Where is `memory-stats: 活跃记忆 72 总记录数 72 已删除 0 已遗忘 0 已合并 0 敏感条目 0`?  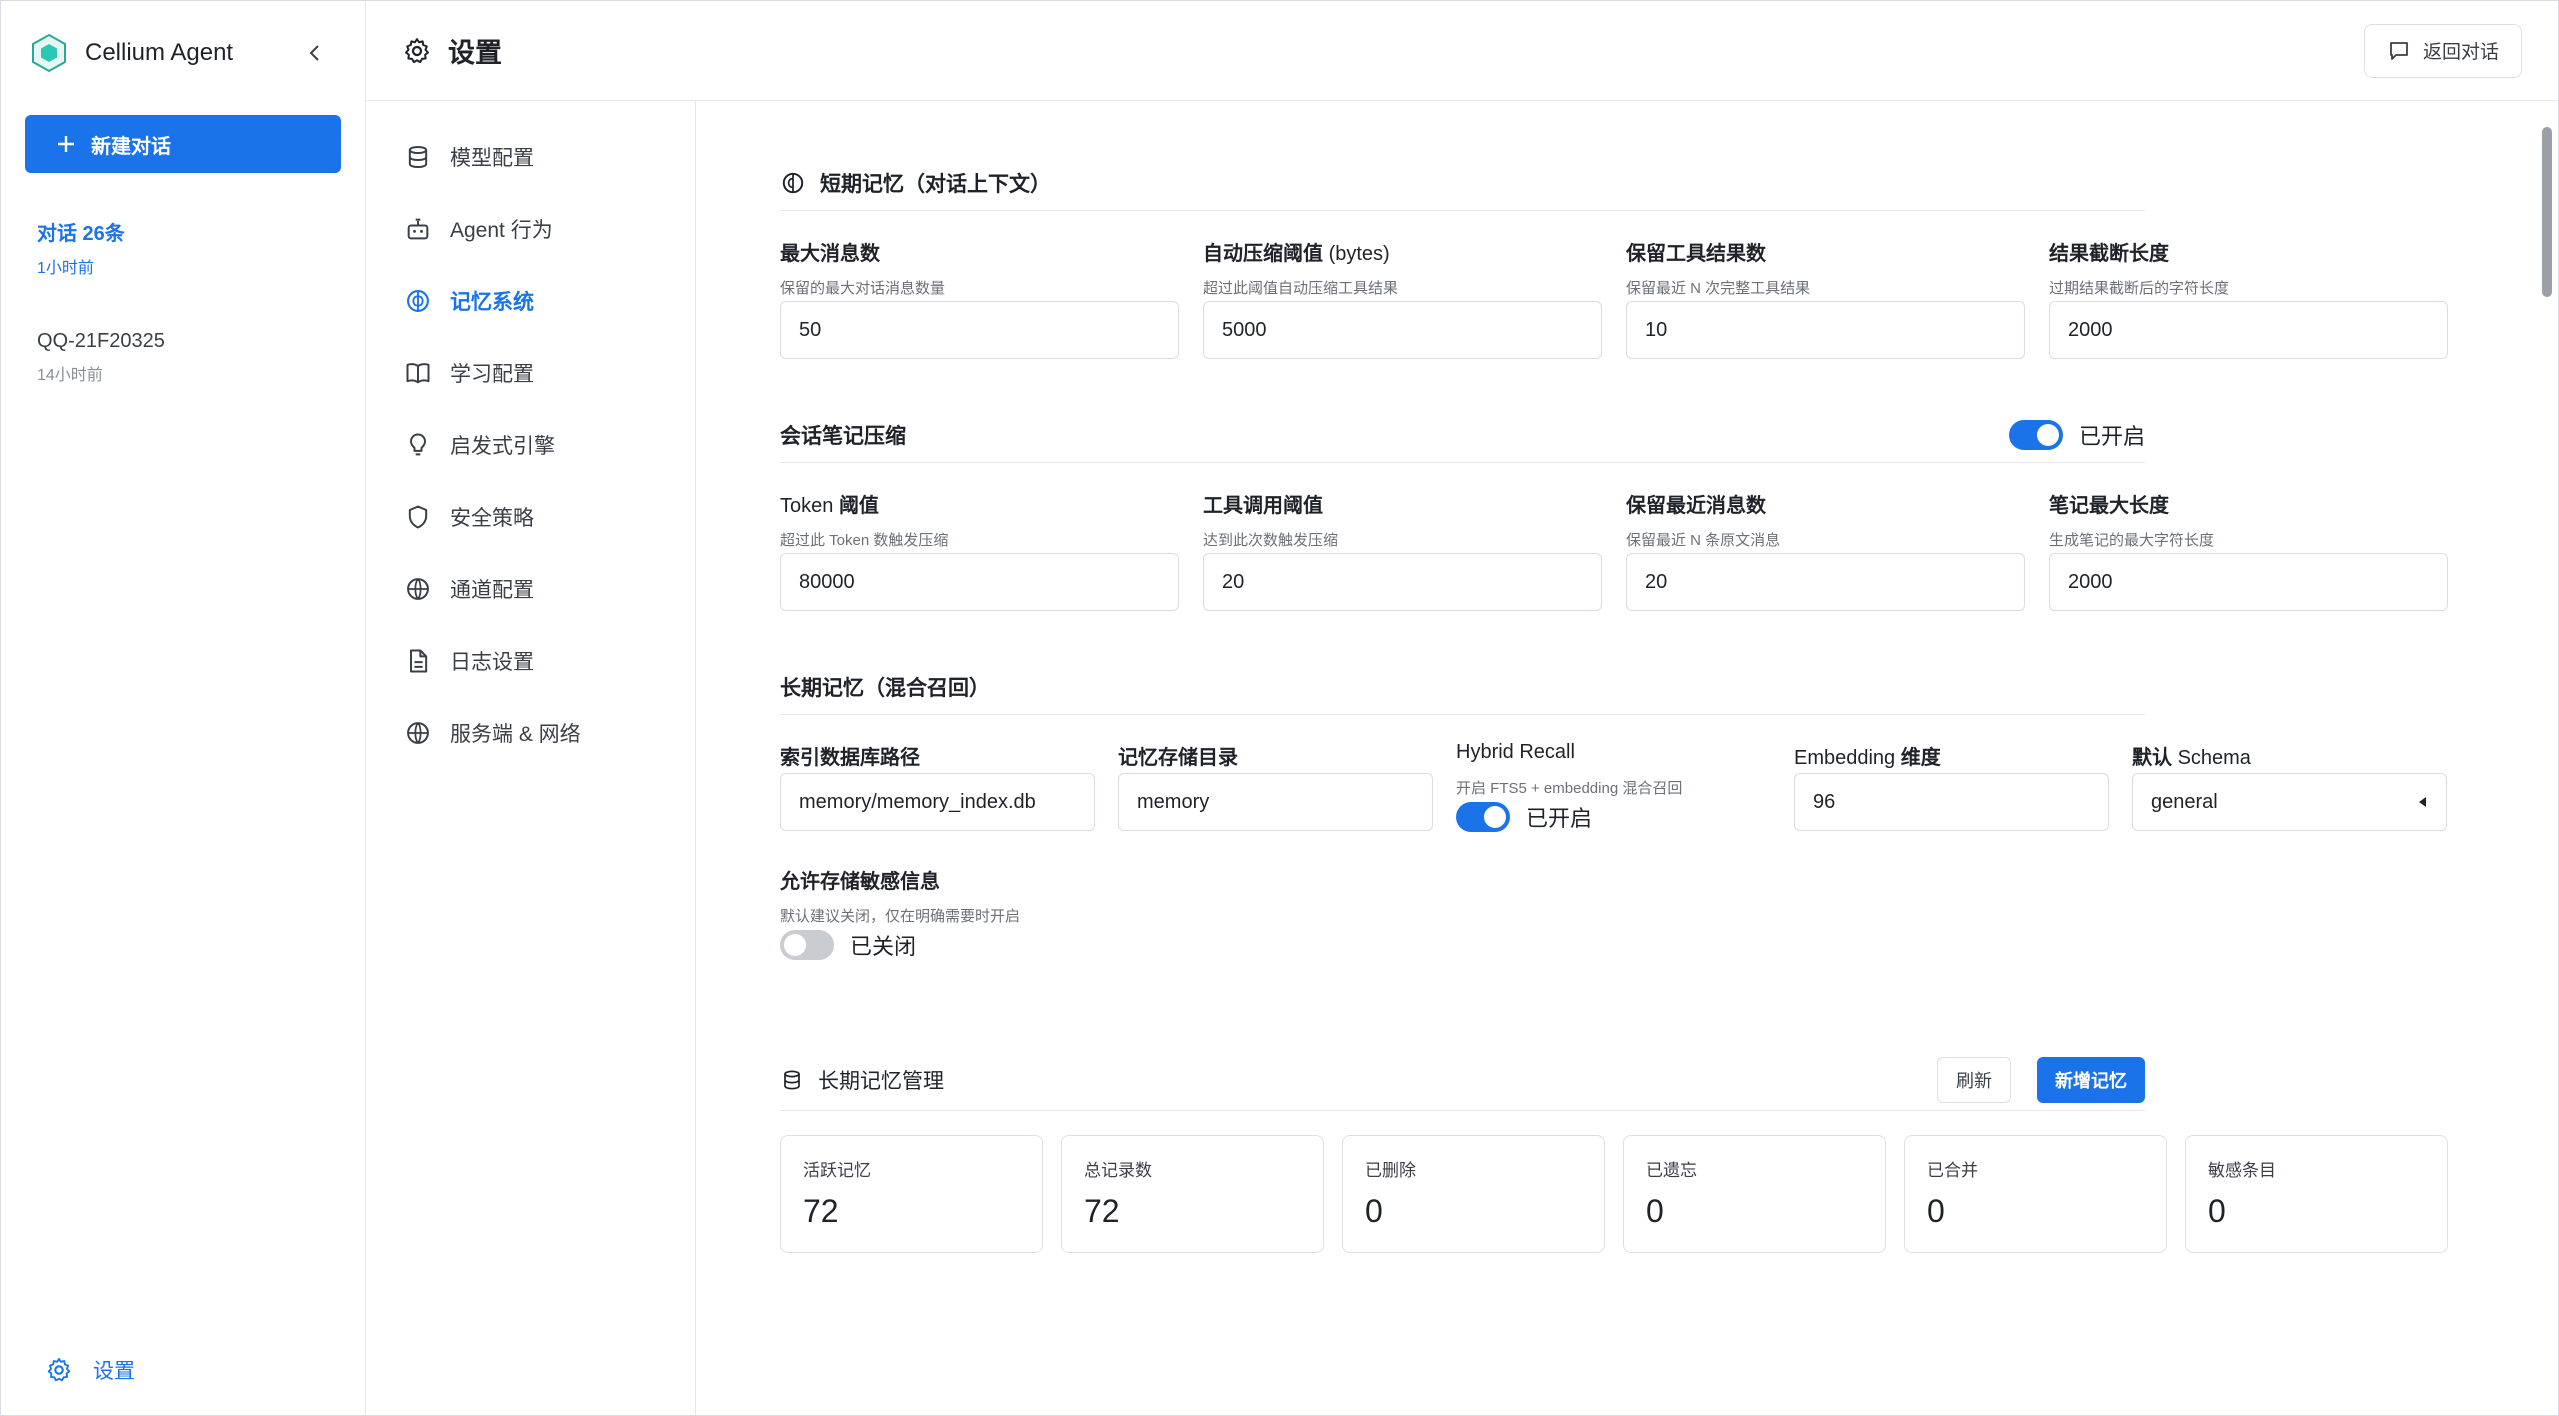
memory-stats: 活跃记忆 72 总记录数 72 已删除 0 已遗忘 0 已合并 0 敏感条目 0 is located at coordinates (1614, 1194).